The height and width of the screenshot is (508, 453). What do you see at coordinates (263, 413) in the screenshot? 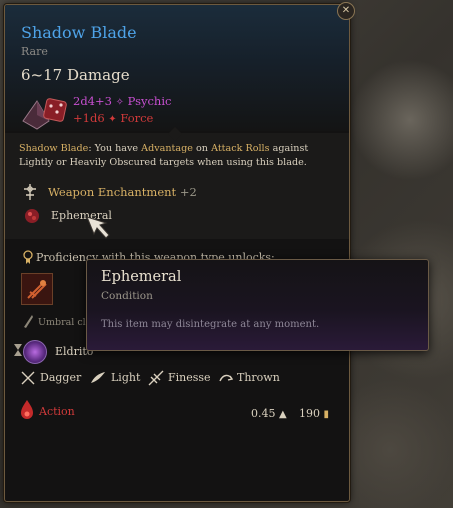
I see `weight-value: 0.45` at bounding box center [263, 413].